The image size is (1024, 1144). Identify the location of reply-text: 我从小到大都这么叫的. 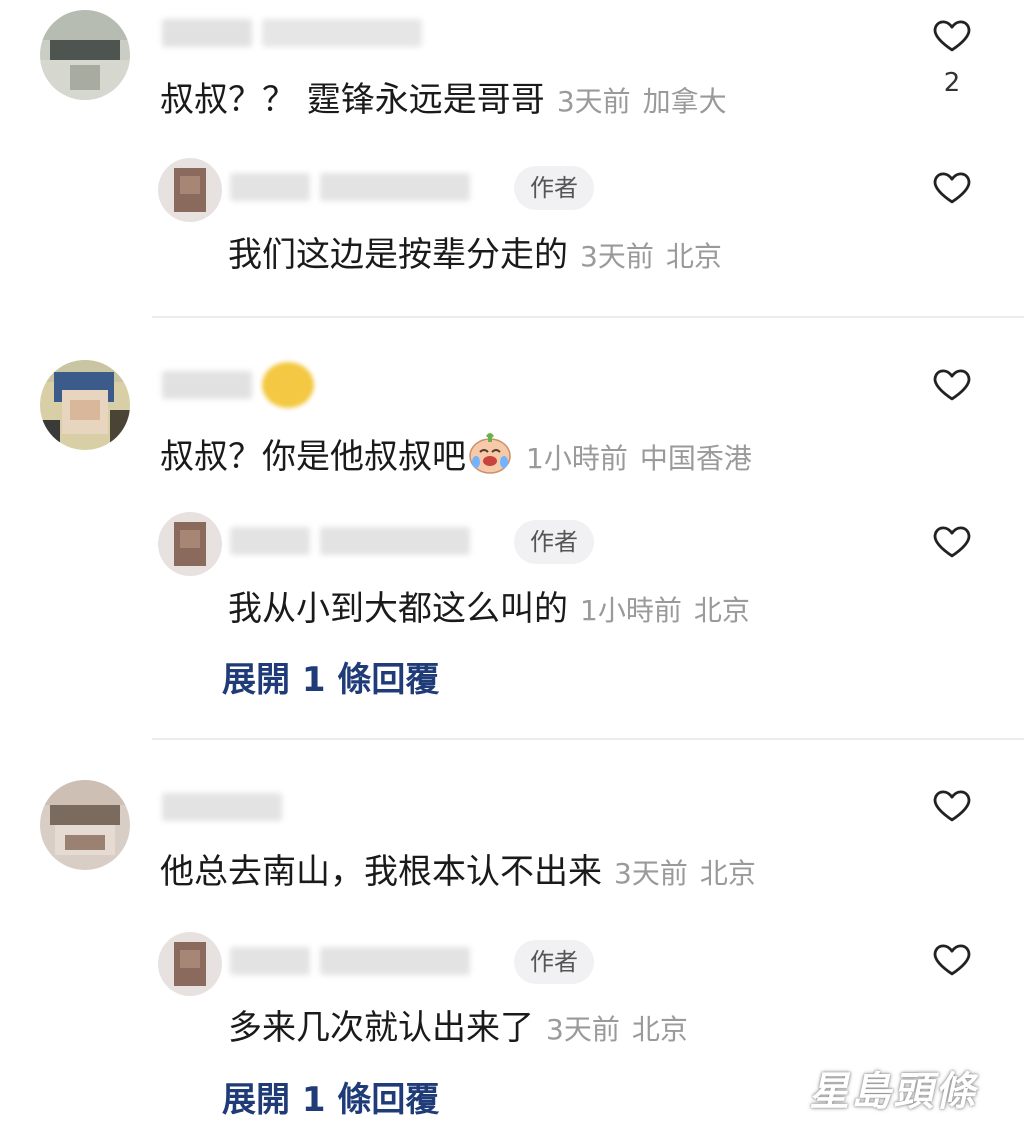
(398, 609).